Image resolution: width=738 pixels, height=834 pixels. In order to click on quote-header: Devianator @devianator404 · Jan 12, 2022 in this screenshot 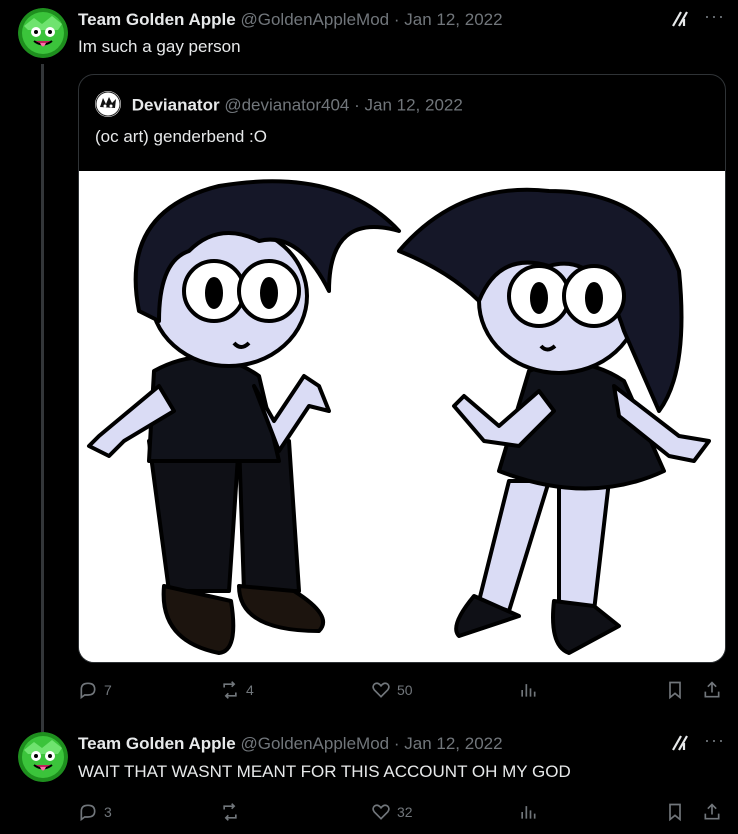, I will do `click(279, 105)`.